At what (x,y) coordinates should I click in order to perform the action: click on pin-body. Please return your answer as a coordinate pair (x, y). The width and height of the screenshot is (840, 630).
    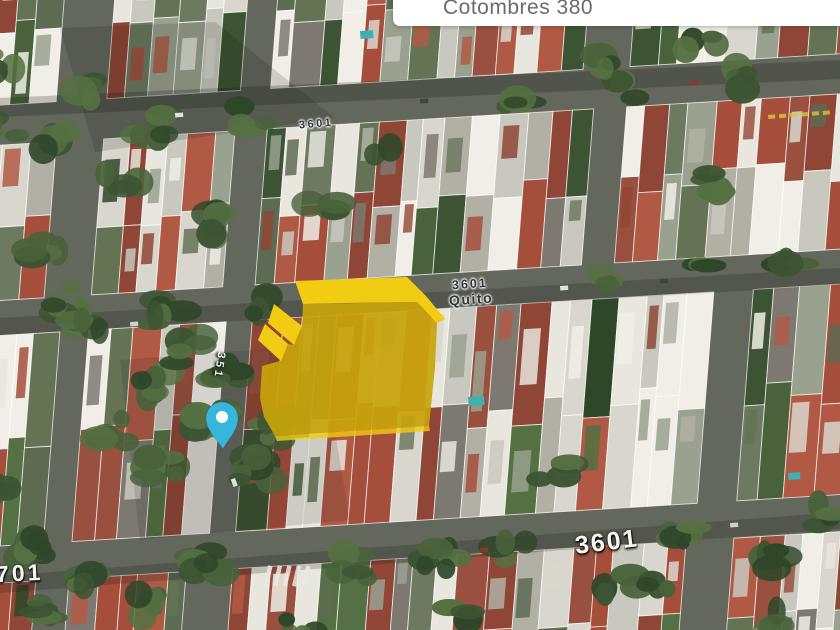
    Looking at the image, I should click on (222, 425).